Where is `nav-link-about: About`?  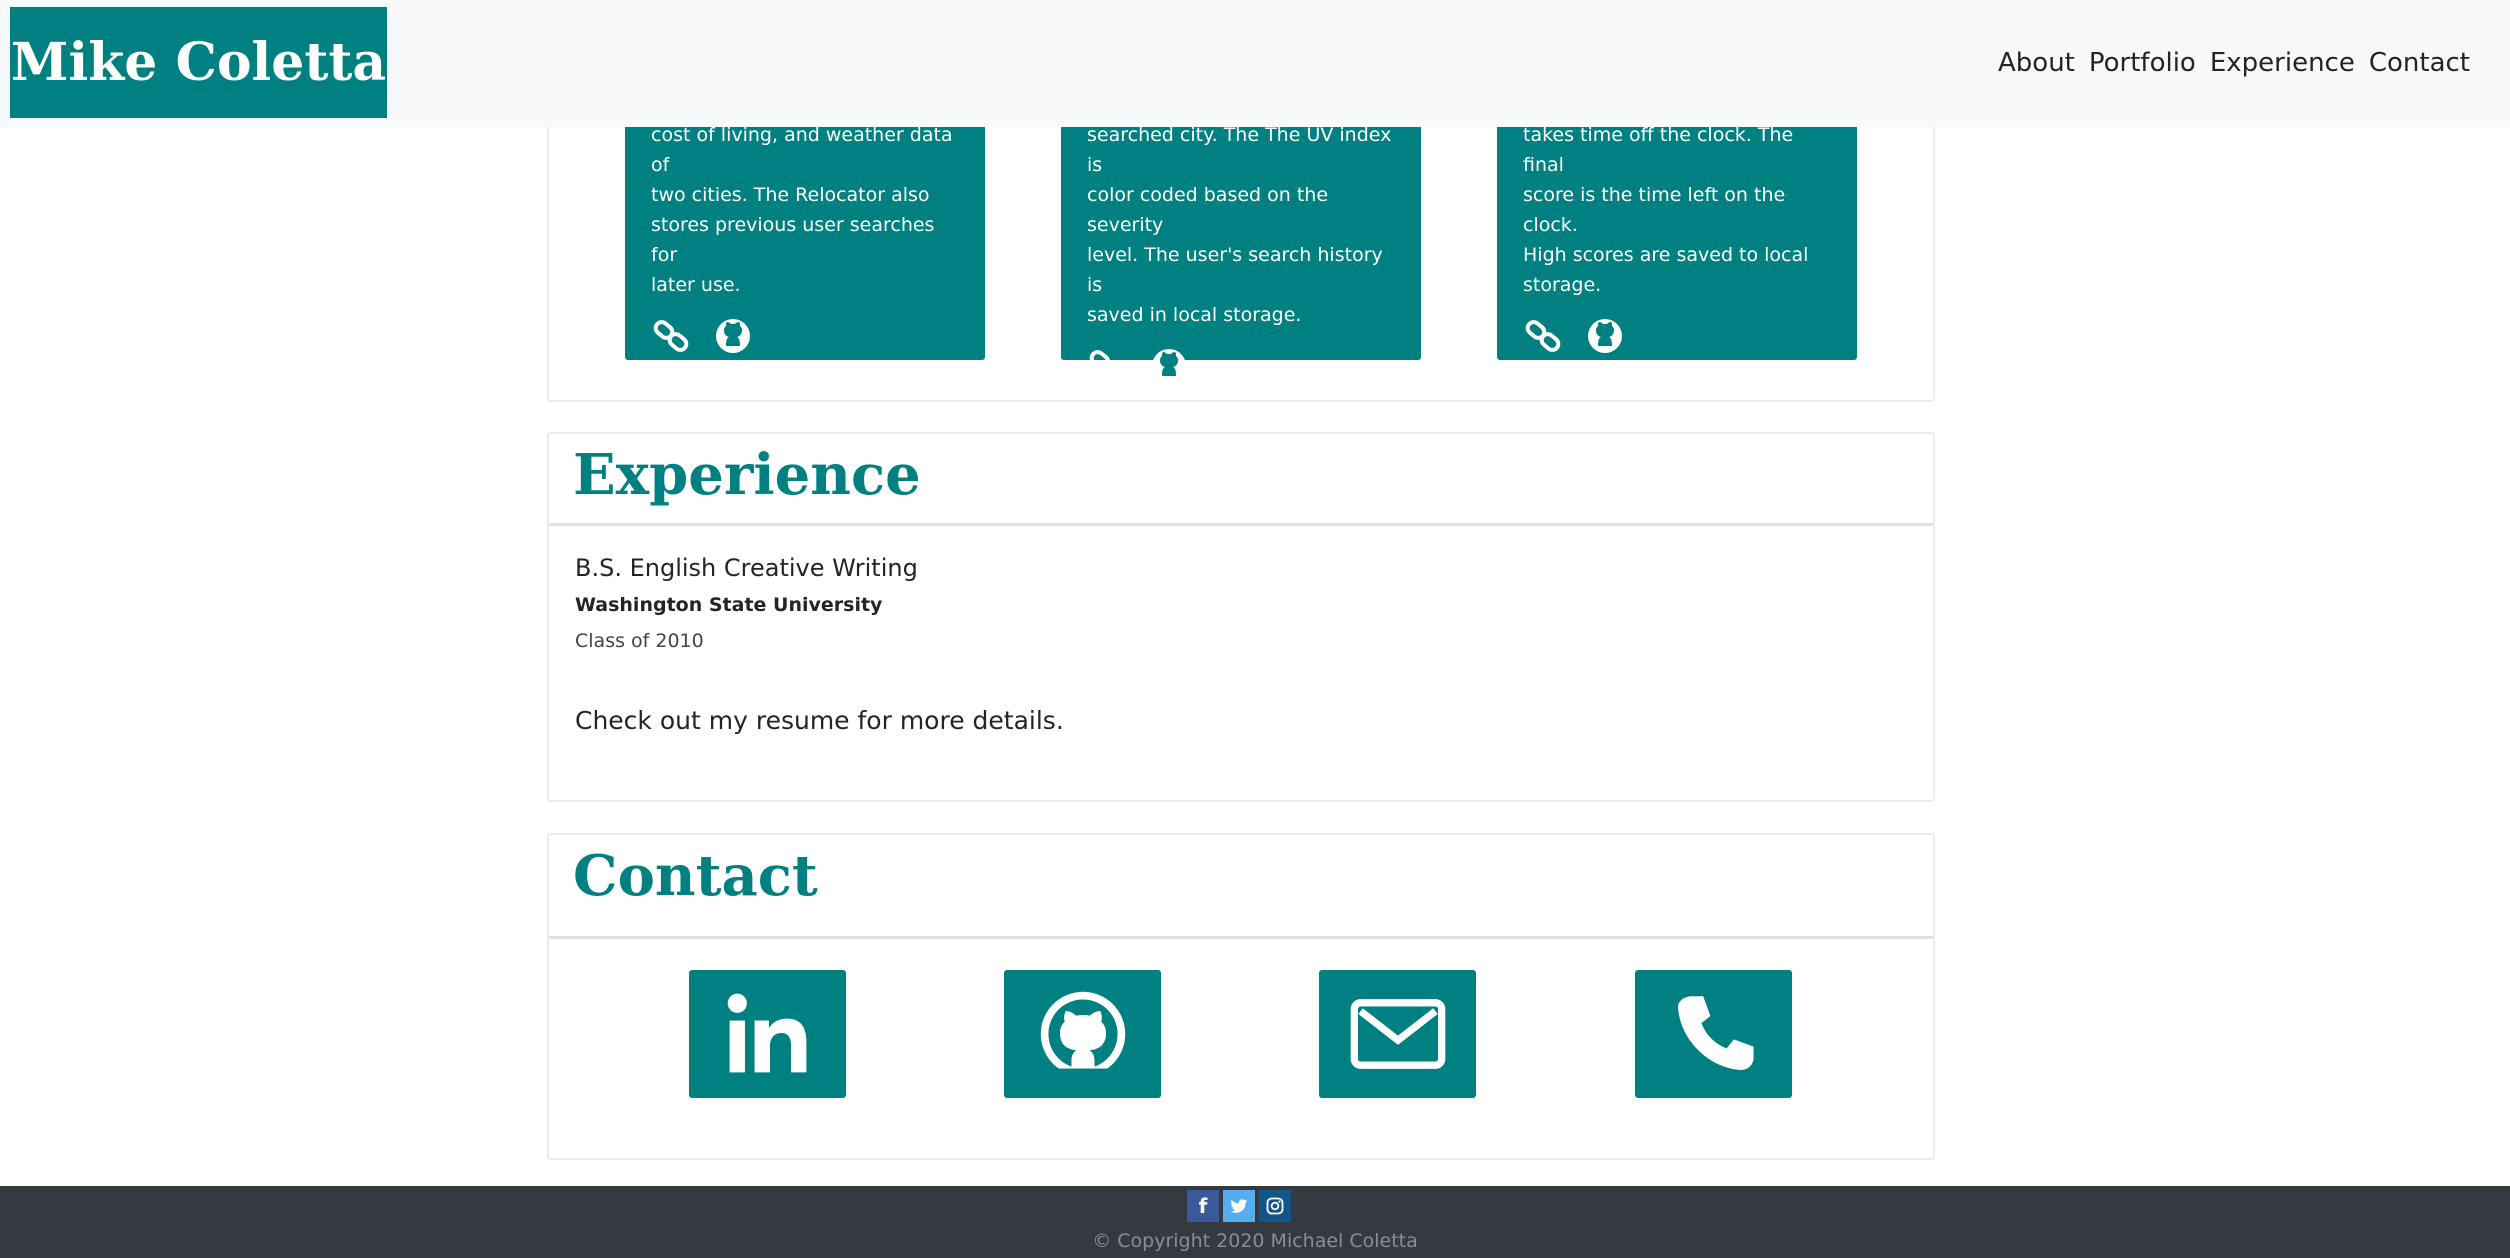
nav-link-about: About is located at coordinates (2036, 63).